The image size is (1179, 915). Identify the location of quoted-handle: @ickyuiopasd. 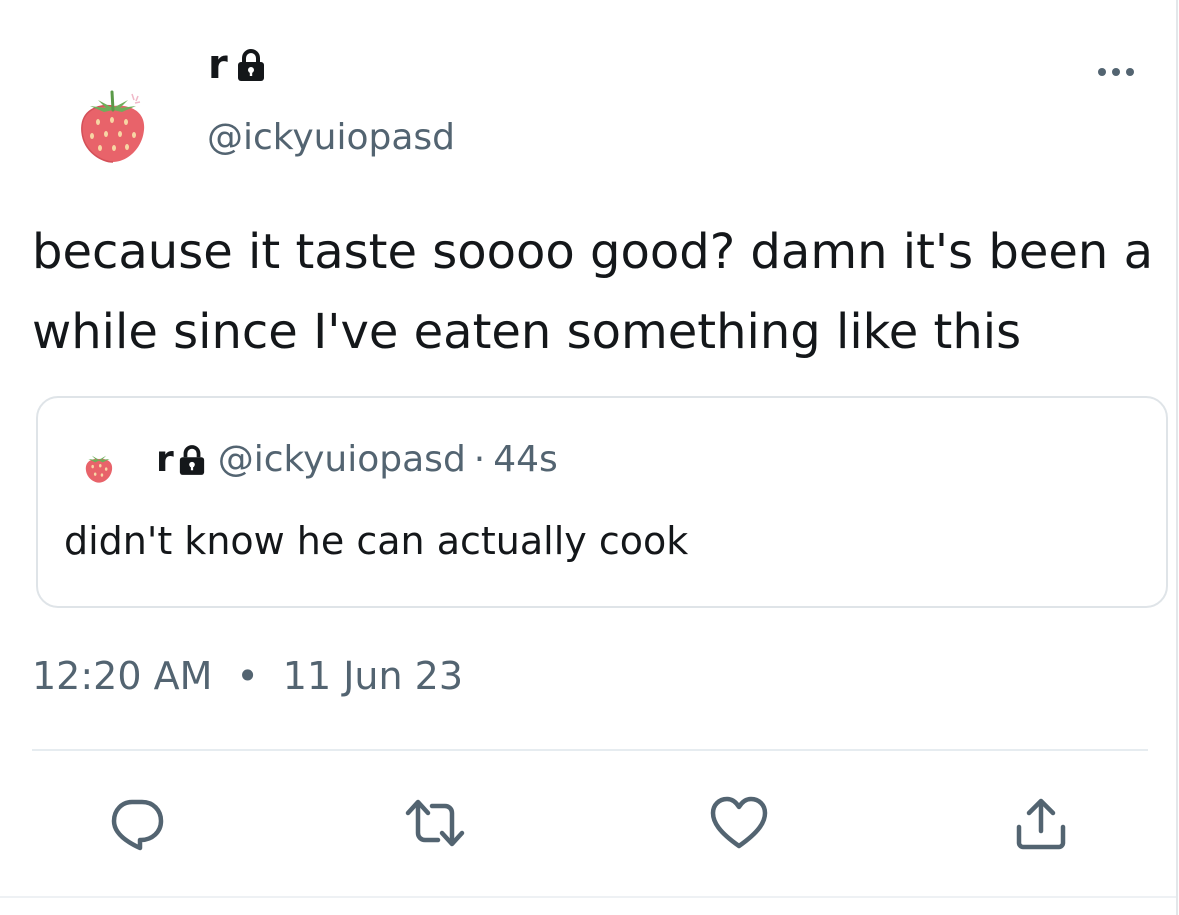
(341, 459).